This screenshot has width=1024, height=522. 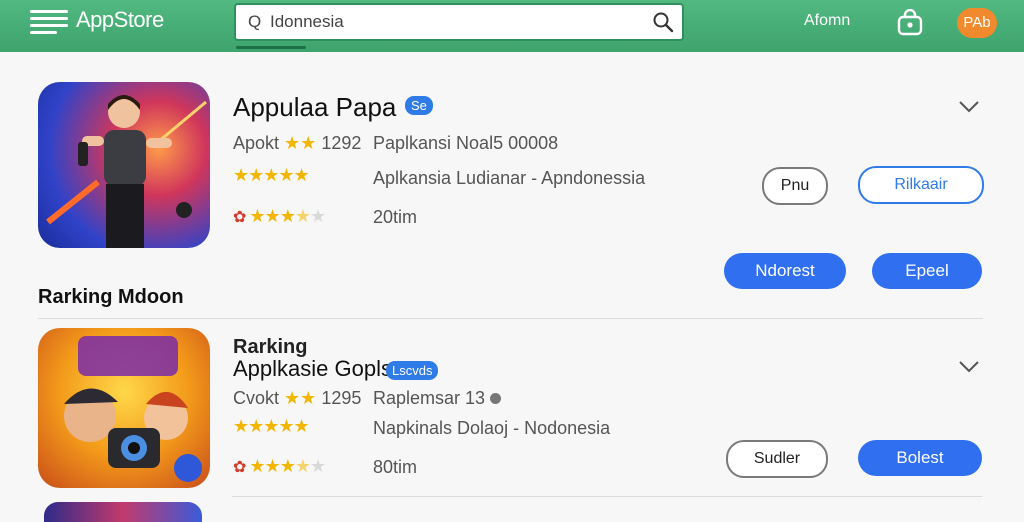 What do you see at coordinates (429, 398) in the screenshot?
I see `app-meta-1-text: Raplemsar 13` at bounding box center [429, 398].